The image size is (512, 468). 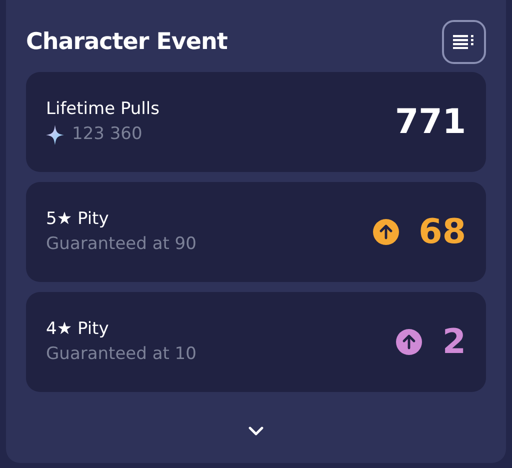 I want to click on menu-button, so click(x=464, y=42).